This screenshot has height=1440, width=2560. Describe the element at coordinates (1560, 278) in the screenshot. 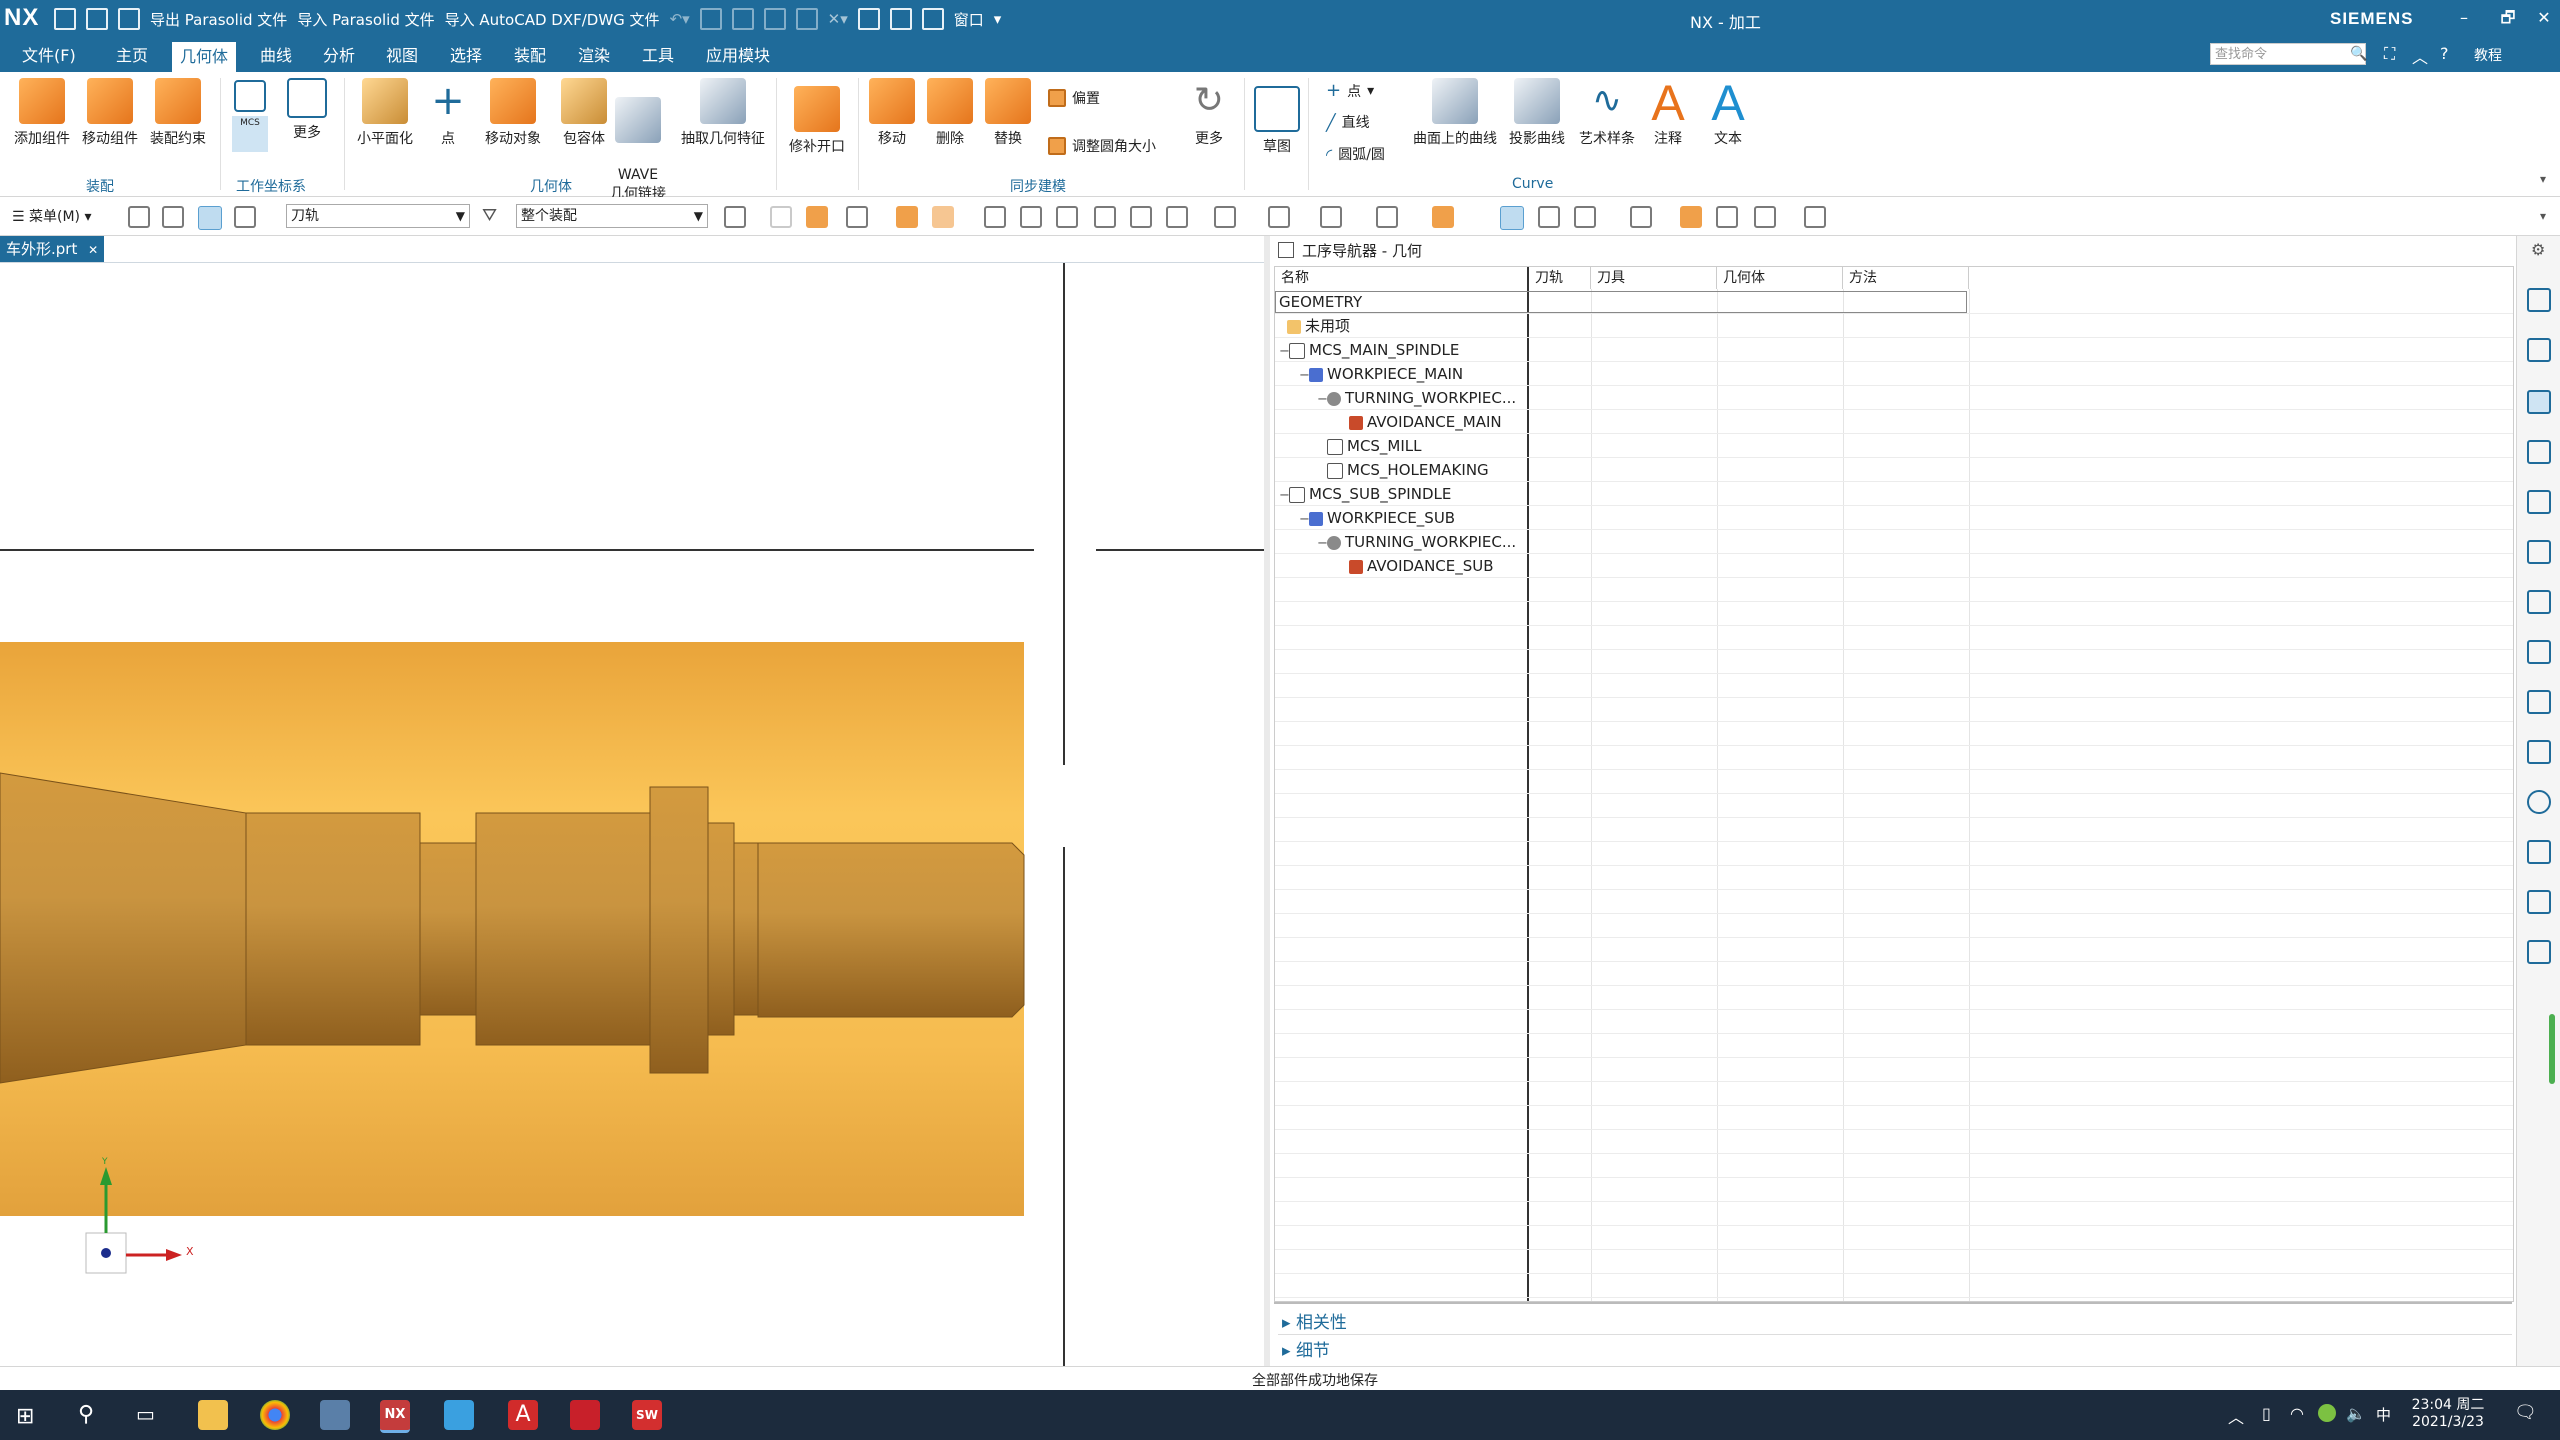

I see `column-header-toolpath: 刀轨` at that location.